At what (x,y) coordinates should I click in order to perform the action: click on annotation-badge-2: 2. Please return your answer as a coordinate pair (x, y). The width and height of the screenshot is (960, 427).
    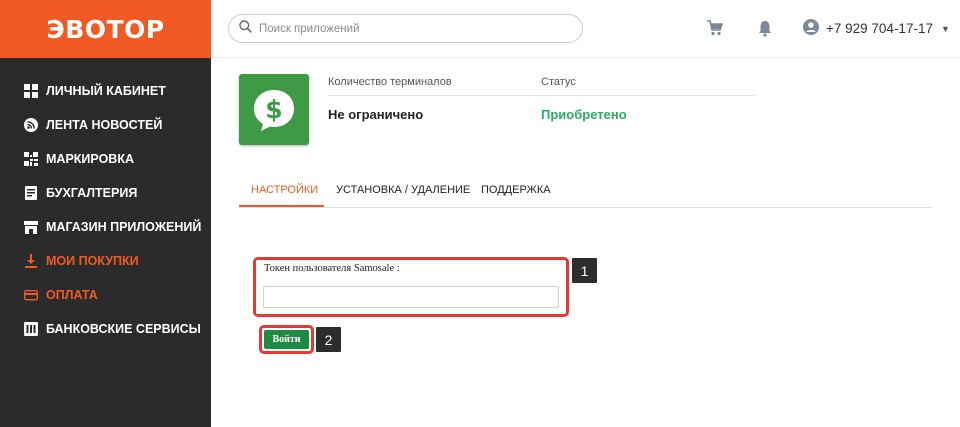
    Looking at the image, I should click on (328, 339).